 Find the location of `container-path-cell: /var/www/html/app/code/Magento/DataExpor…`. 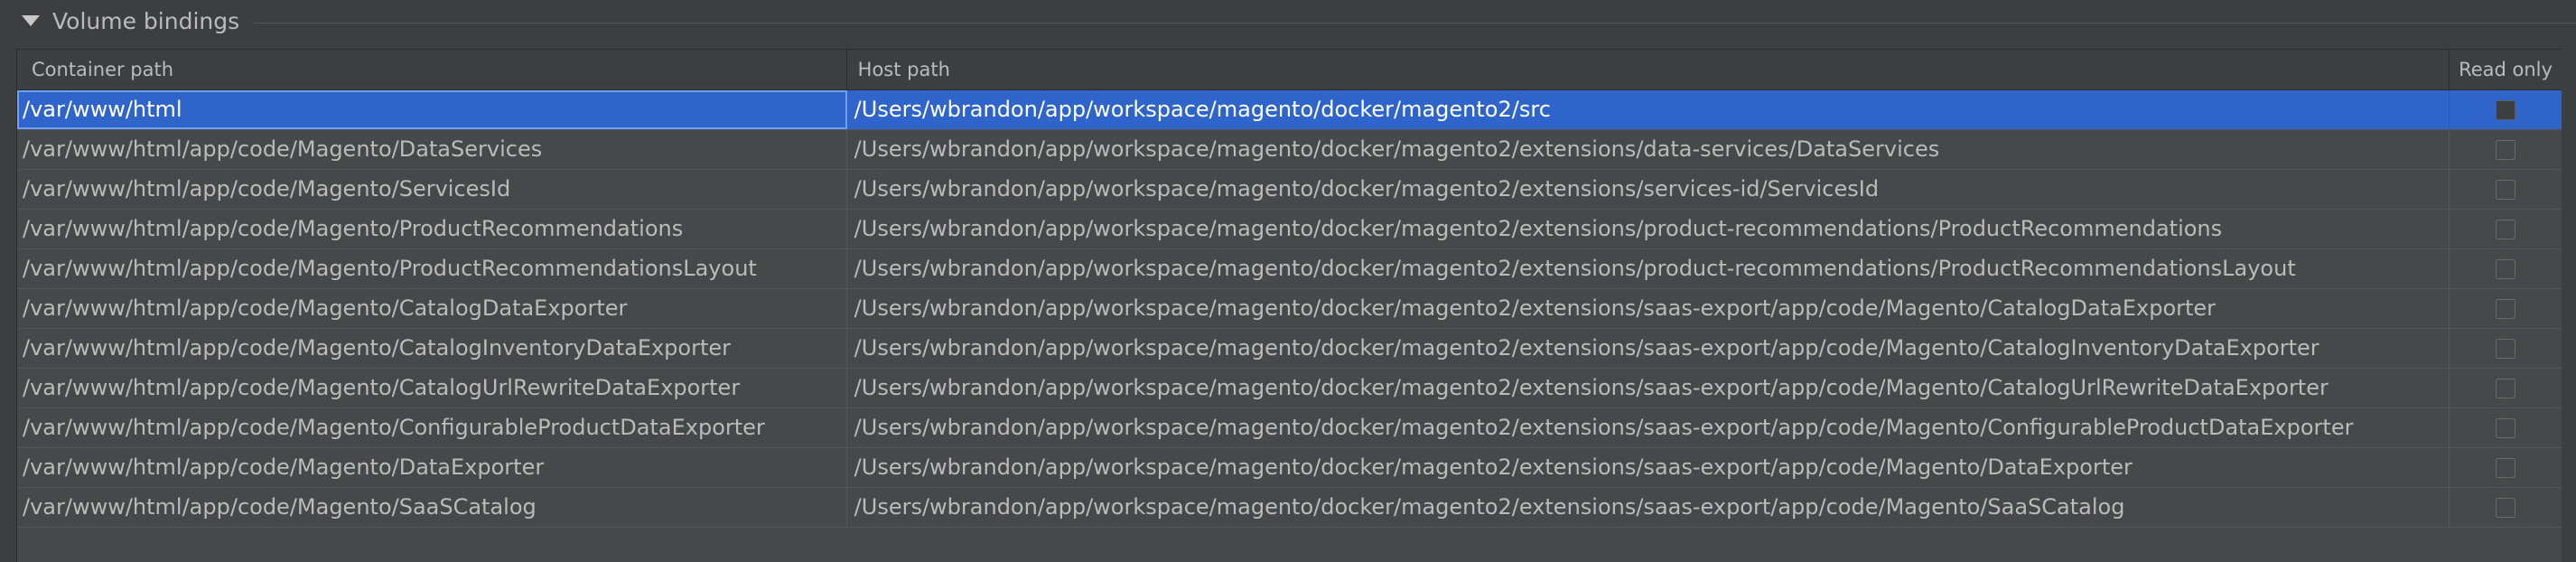

container-path-cell: /var/www/html/app/code/Magento/DataExpor… is located at coordinates (432, 467).